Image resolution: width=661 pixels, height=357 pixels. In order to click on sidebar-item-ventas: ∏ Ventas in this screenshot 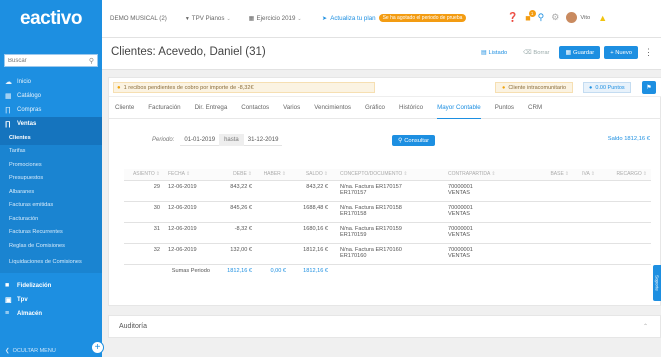, I will do `click(51, 124)`.